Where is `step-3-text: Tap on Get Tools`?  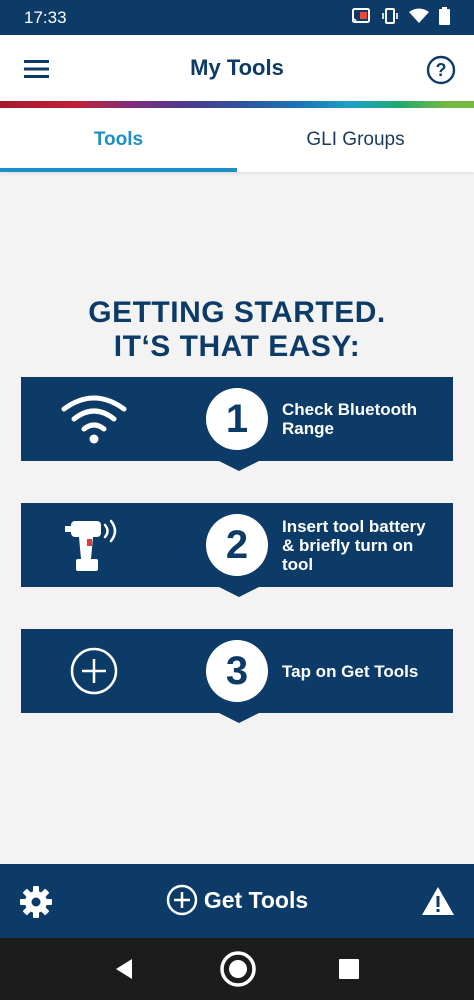 step-3-text: Tap on Get Tools is located at coordinates (350, 671).